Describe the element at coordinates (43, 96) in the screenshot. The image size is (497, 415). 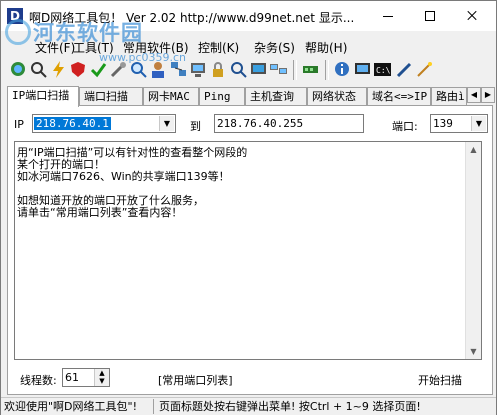
I see `tab-ip-port-scan: IP端口扫描` at that location.